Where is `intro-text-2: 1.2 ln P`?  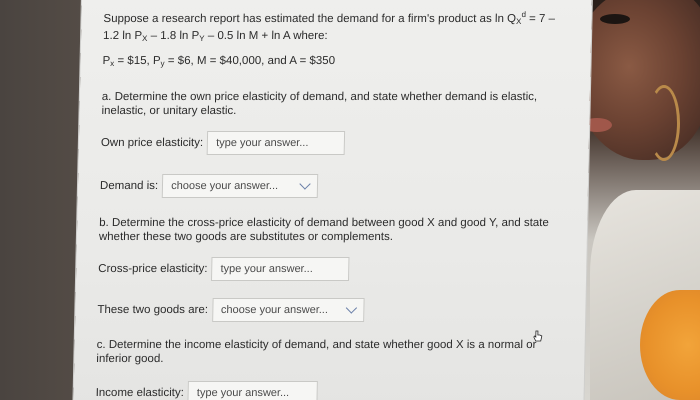
intro-text-2: 1.2 ln P is located at coordinates (122, 36).